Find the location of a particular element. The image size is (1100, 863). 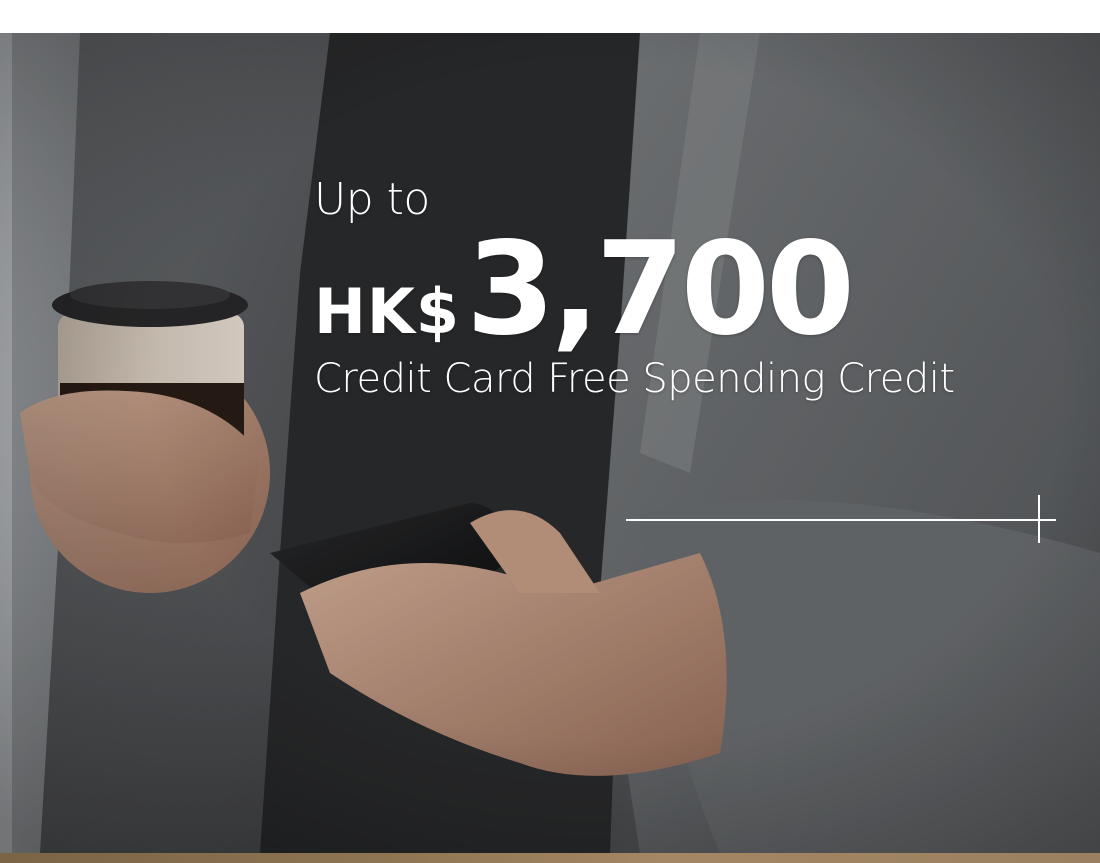

currency-label: HK$ is located at coordinates (387, 311).